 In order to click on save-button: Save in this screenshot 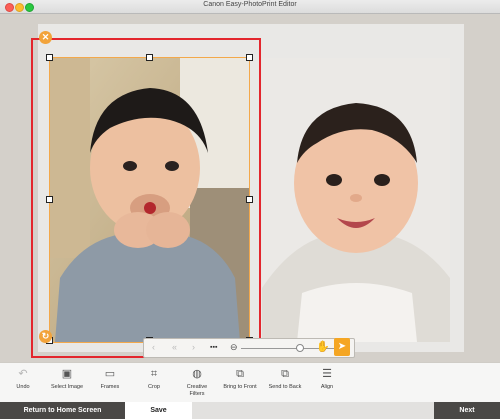, I will do `click(158, 410)`.